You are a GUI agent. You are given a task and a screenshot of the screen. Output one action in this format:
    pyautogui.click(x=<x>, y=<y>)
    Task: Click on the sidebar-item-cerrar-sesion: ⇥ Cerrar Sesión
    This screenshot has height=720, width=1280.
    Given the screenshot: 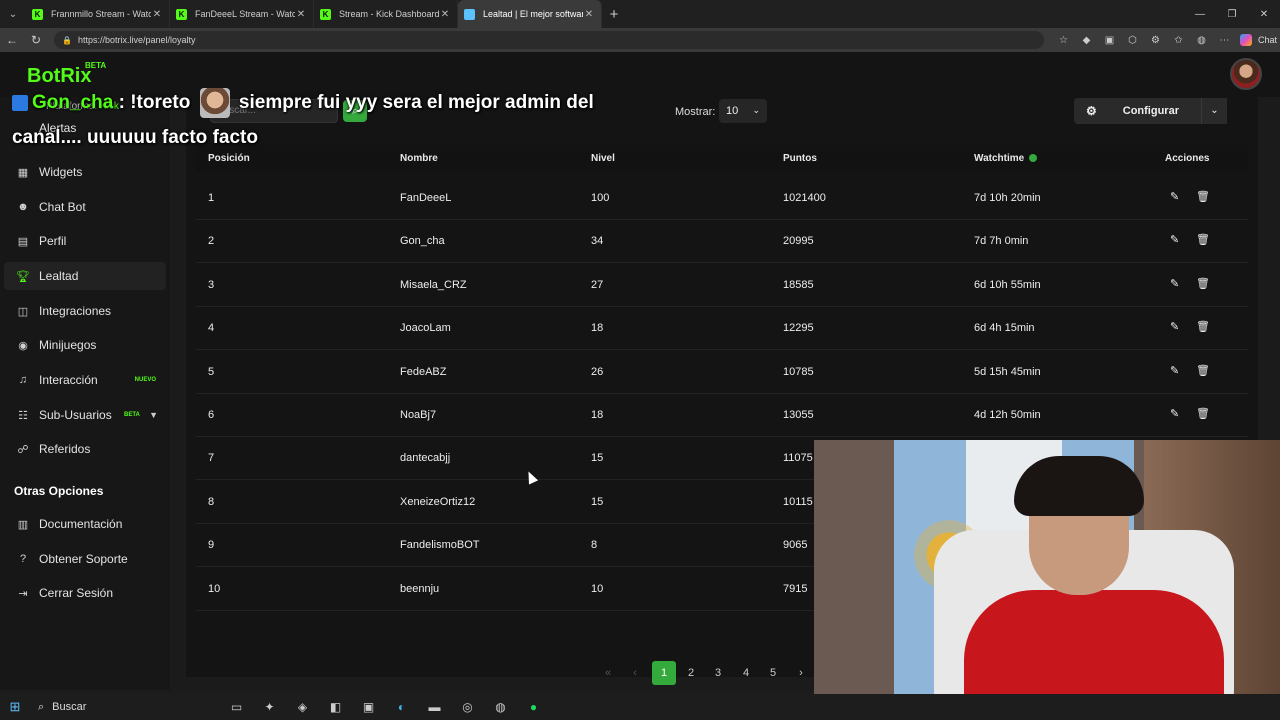 What is the action you would take?
    pyautogui.click(x=85, y=593)
    